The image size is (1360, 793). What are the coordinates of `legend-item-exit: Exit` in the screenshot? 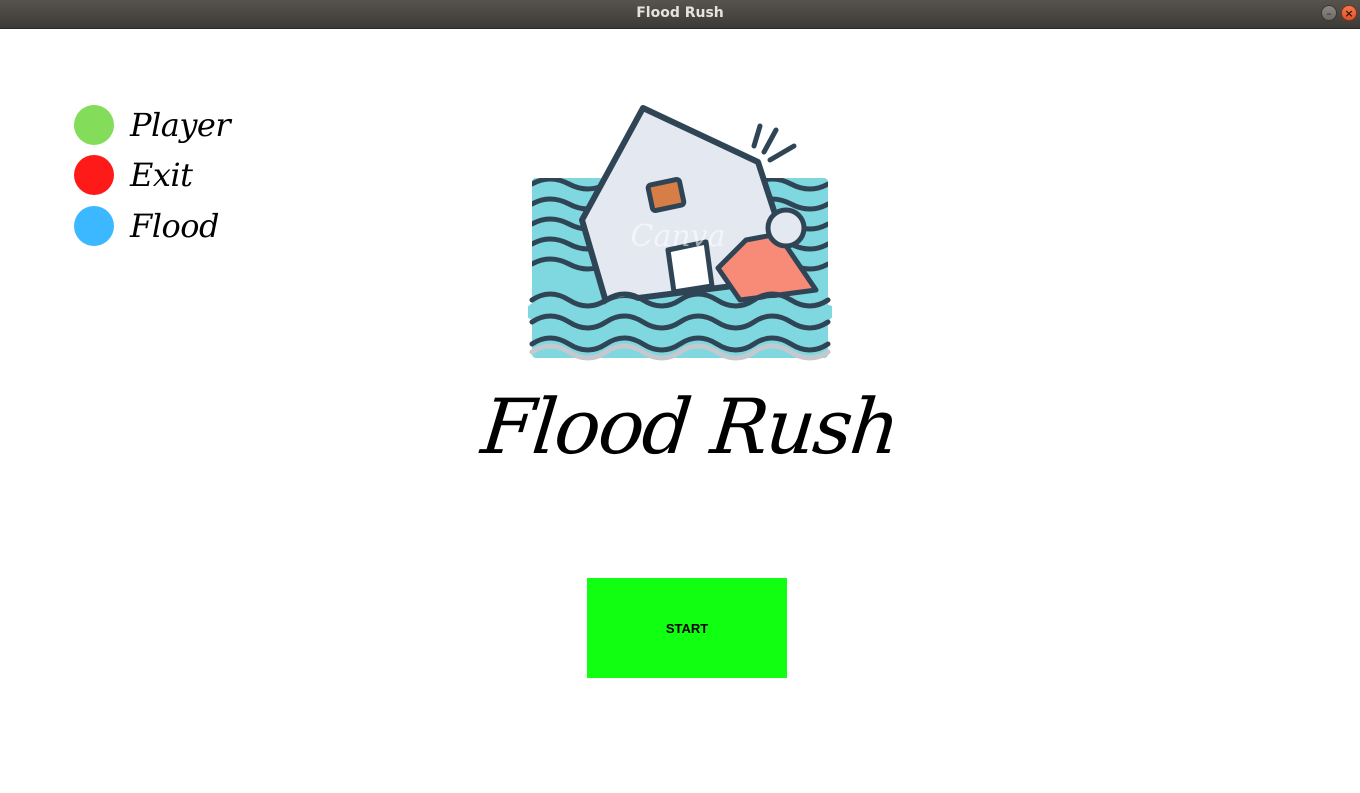 It's located at (133, 175).